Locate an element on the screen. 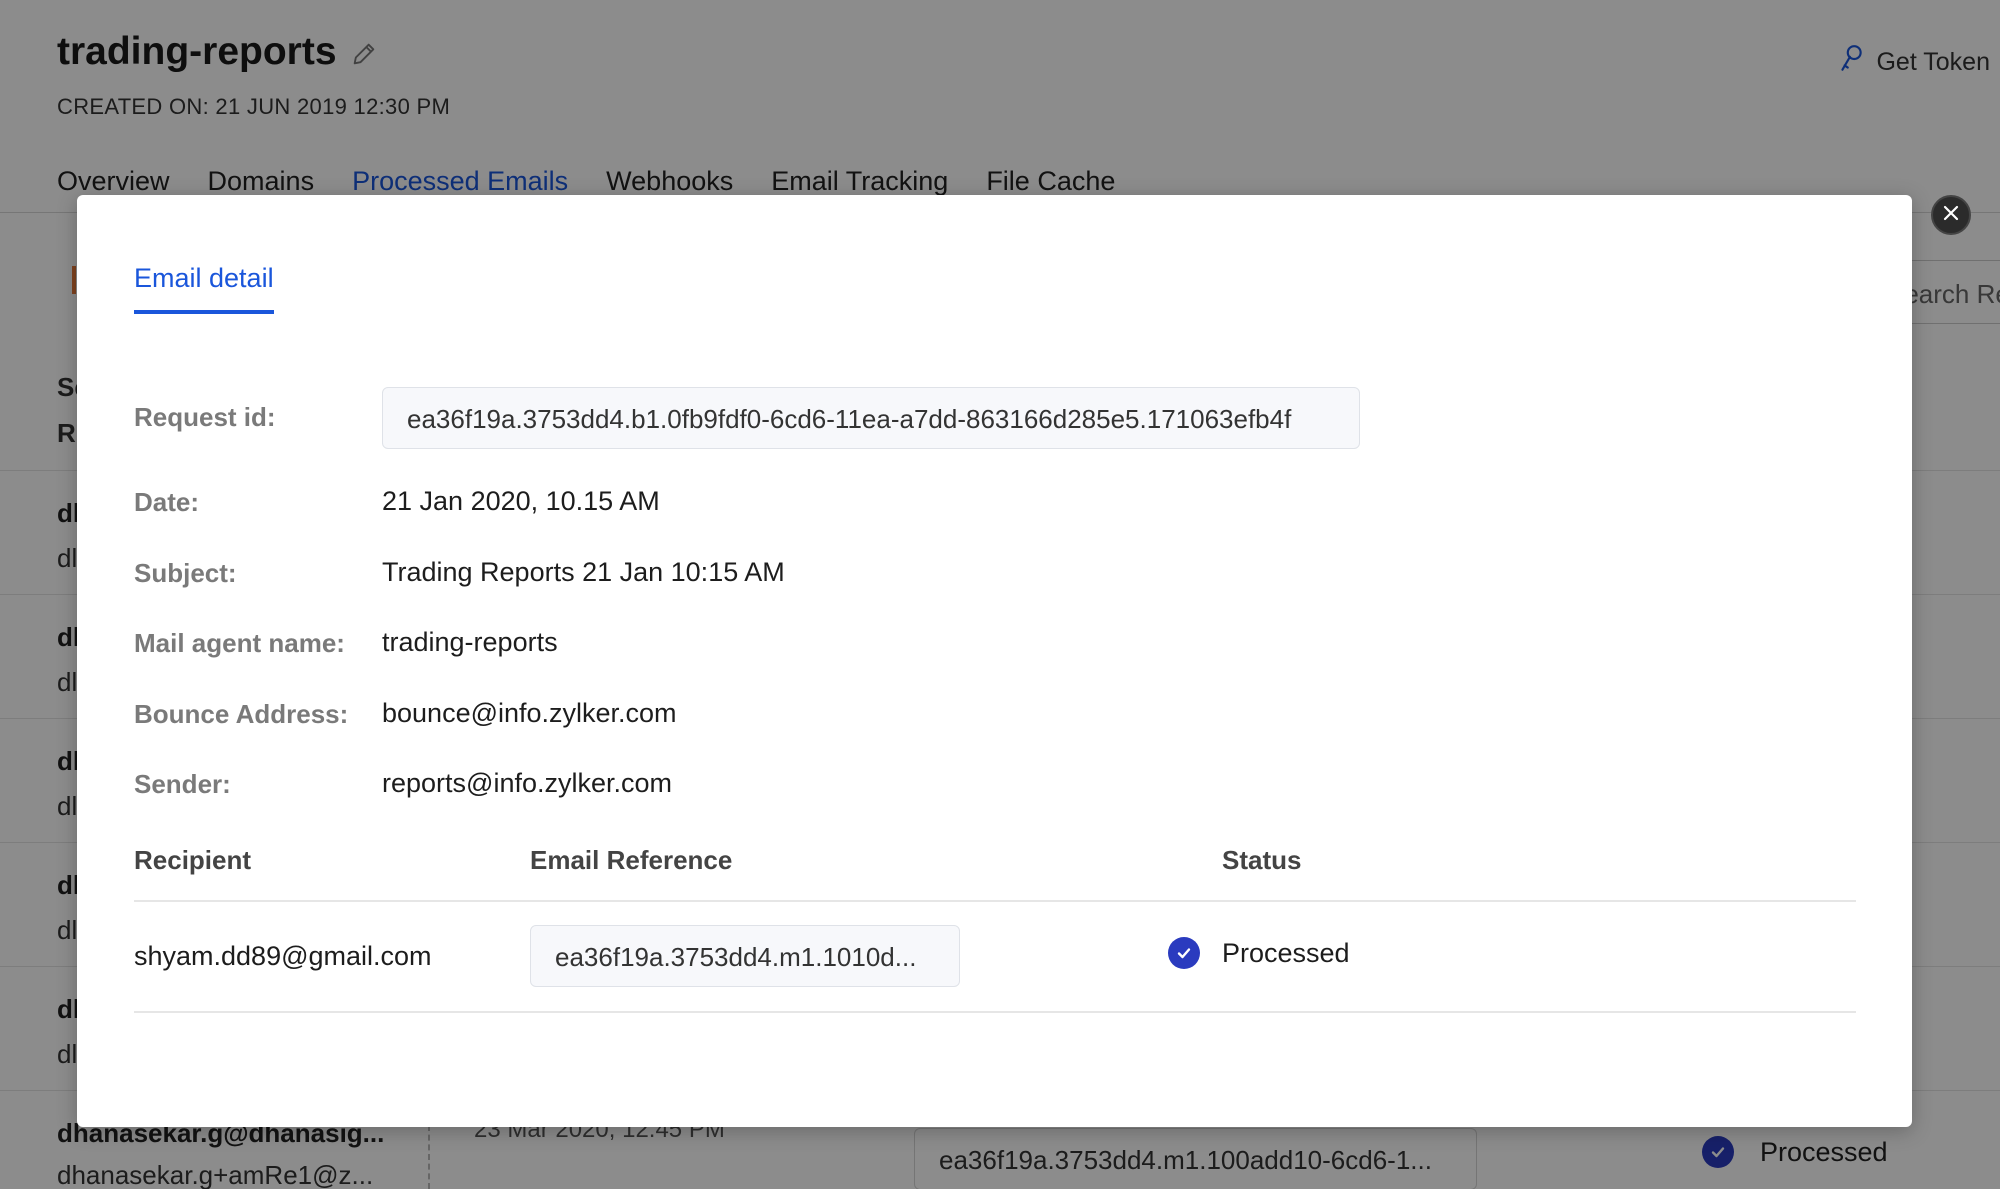 The width and height of the screenshot is (2000, 1189). date-label: Date: is located at coordinates (167, 502).